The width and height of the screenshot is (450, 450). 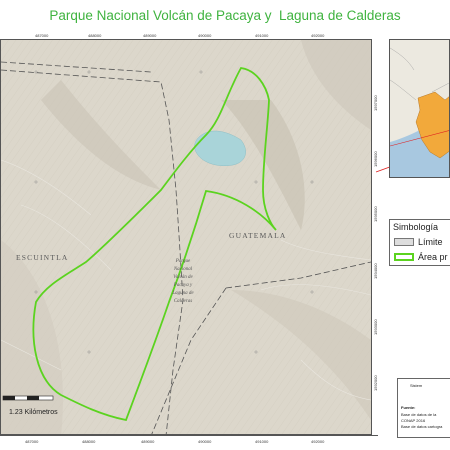 I want to click on y-tick-label: 1593000, so click(x=375, y=327).